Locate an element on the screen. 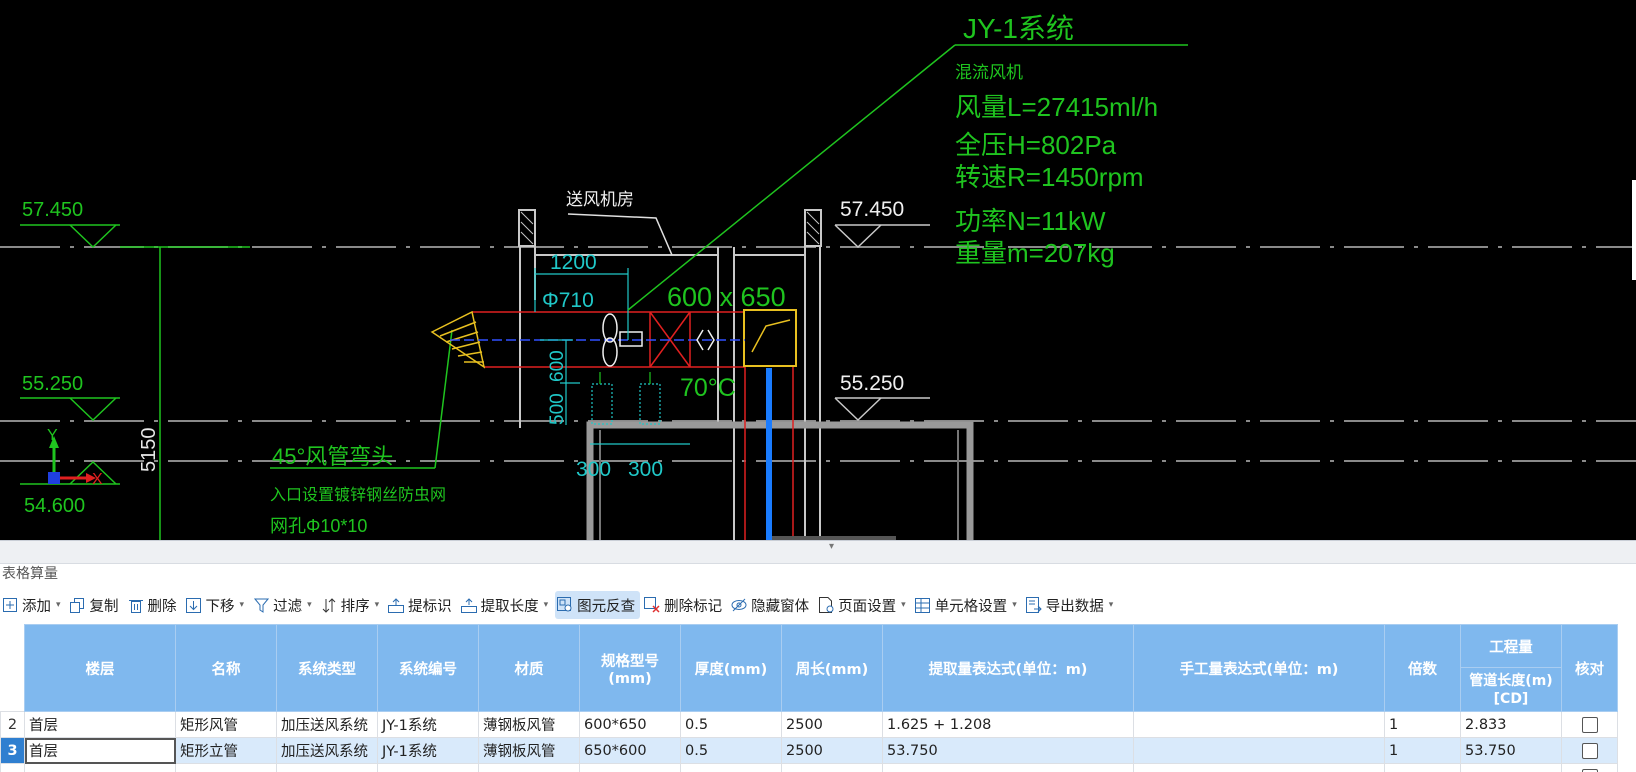  header-name: 名称 is located at coordinates (226, 668).